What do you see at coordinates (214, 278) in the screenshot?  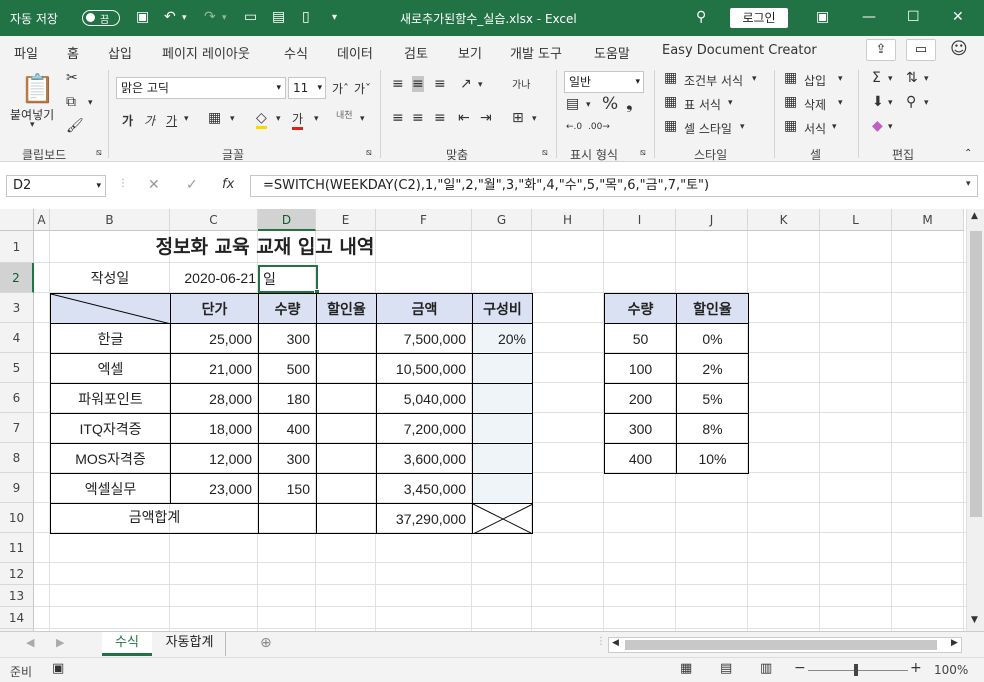 I see `created-date: 2020-06-21` at bounding box center [214, 278].